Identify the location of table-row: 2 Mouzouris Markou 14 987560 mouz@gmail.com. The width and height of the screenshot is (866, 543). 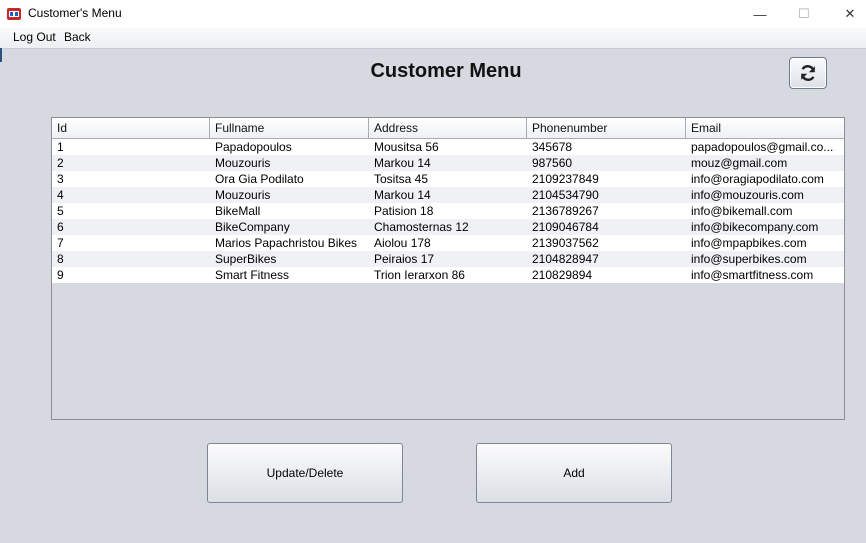
(448, 163).